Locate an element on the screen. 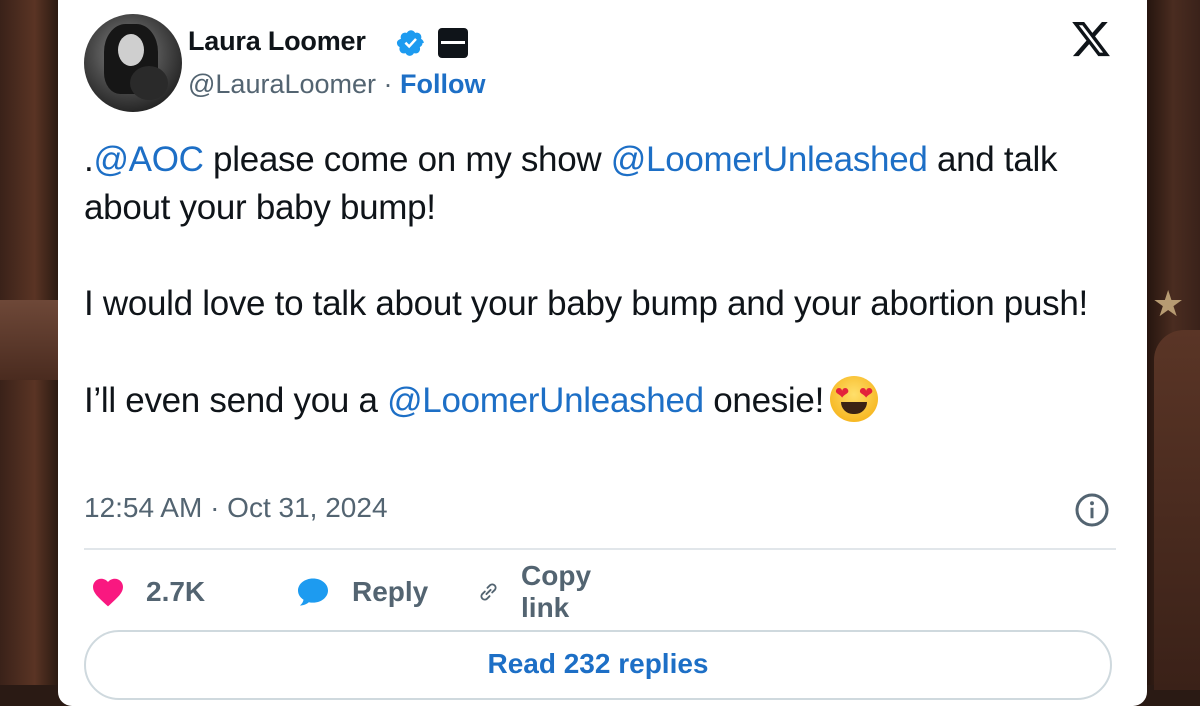 Image resolution: width=1200 pixels, height=706 pixels. heart-eyes-emoji-icon: ❤ ❤ is located at coordinates (854, 399).